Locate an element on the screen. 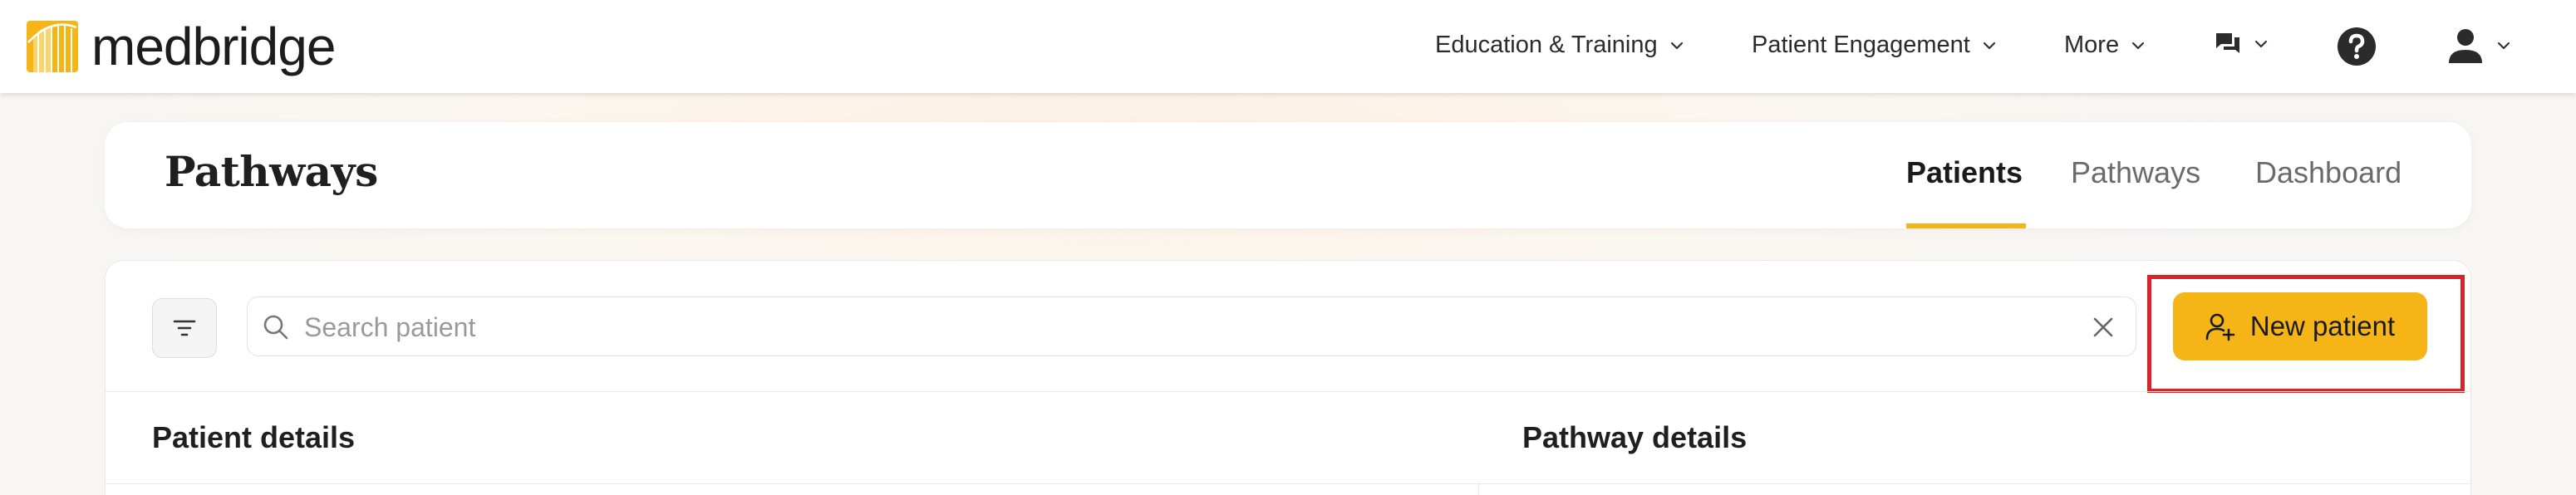 The height and width of the screenshot is (495, 2576). nav-education-training: Education & Training is located at coordinates (1560, 45).